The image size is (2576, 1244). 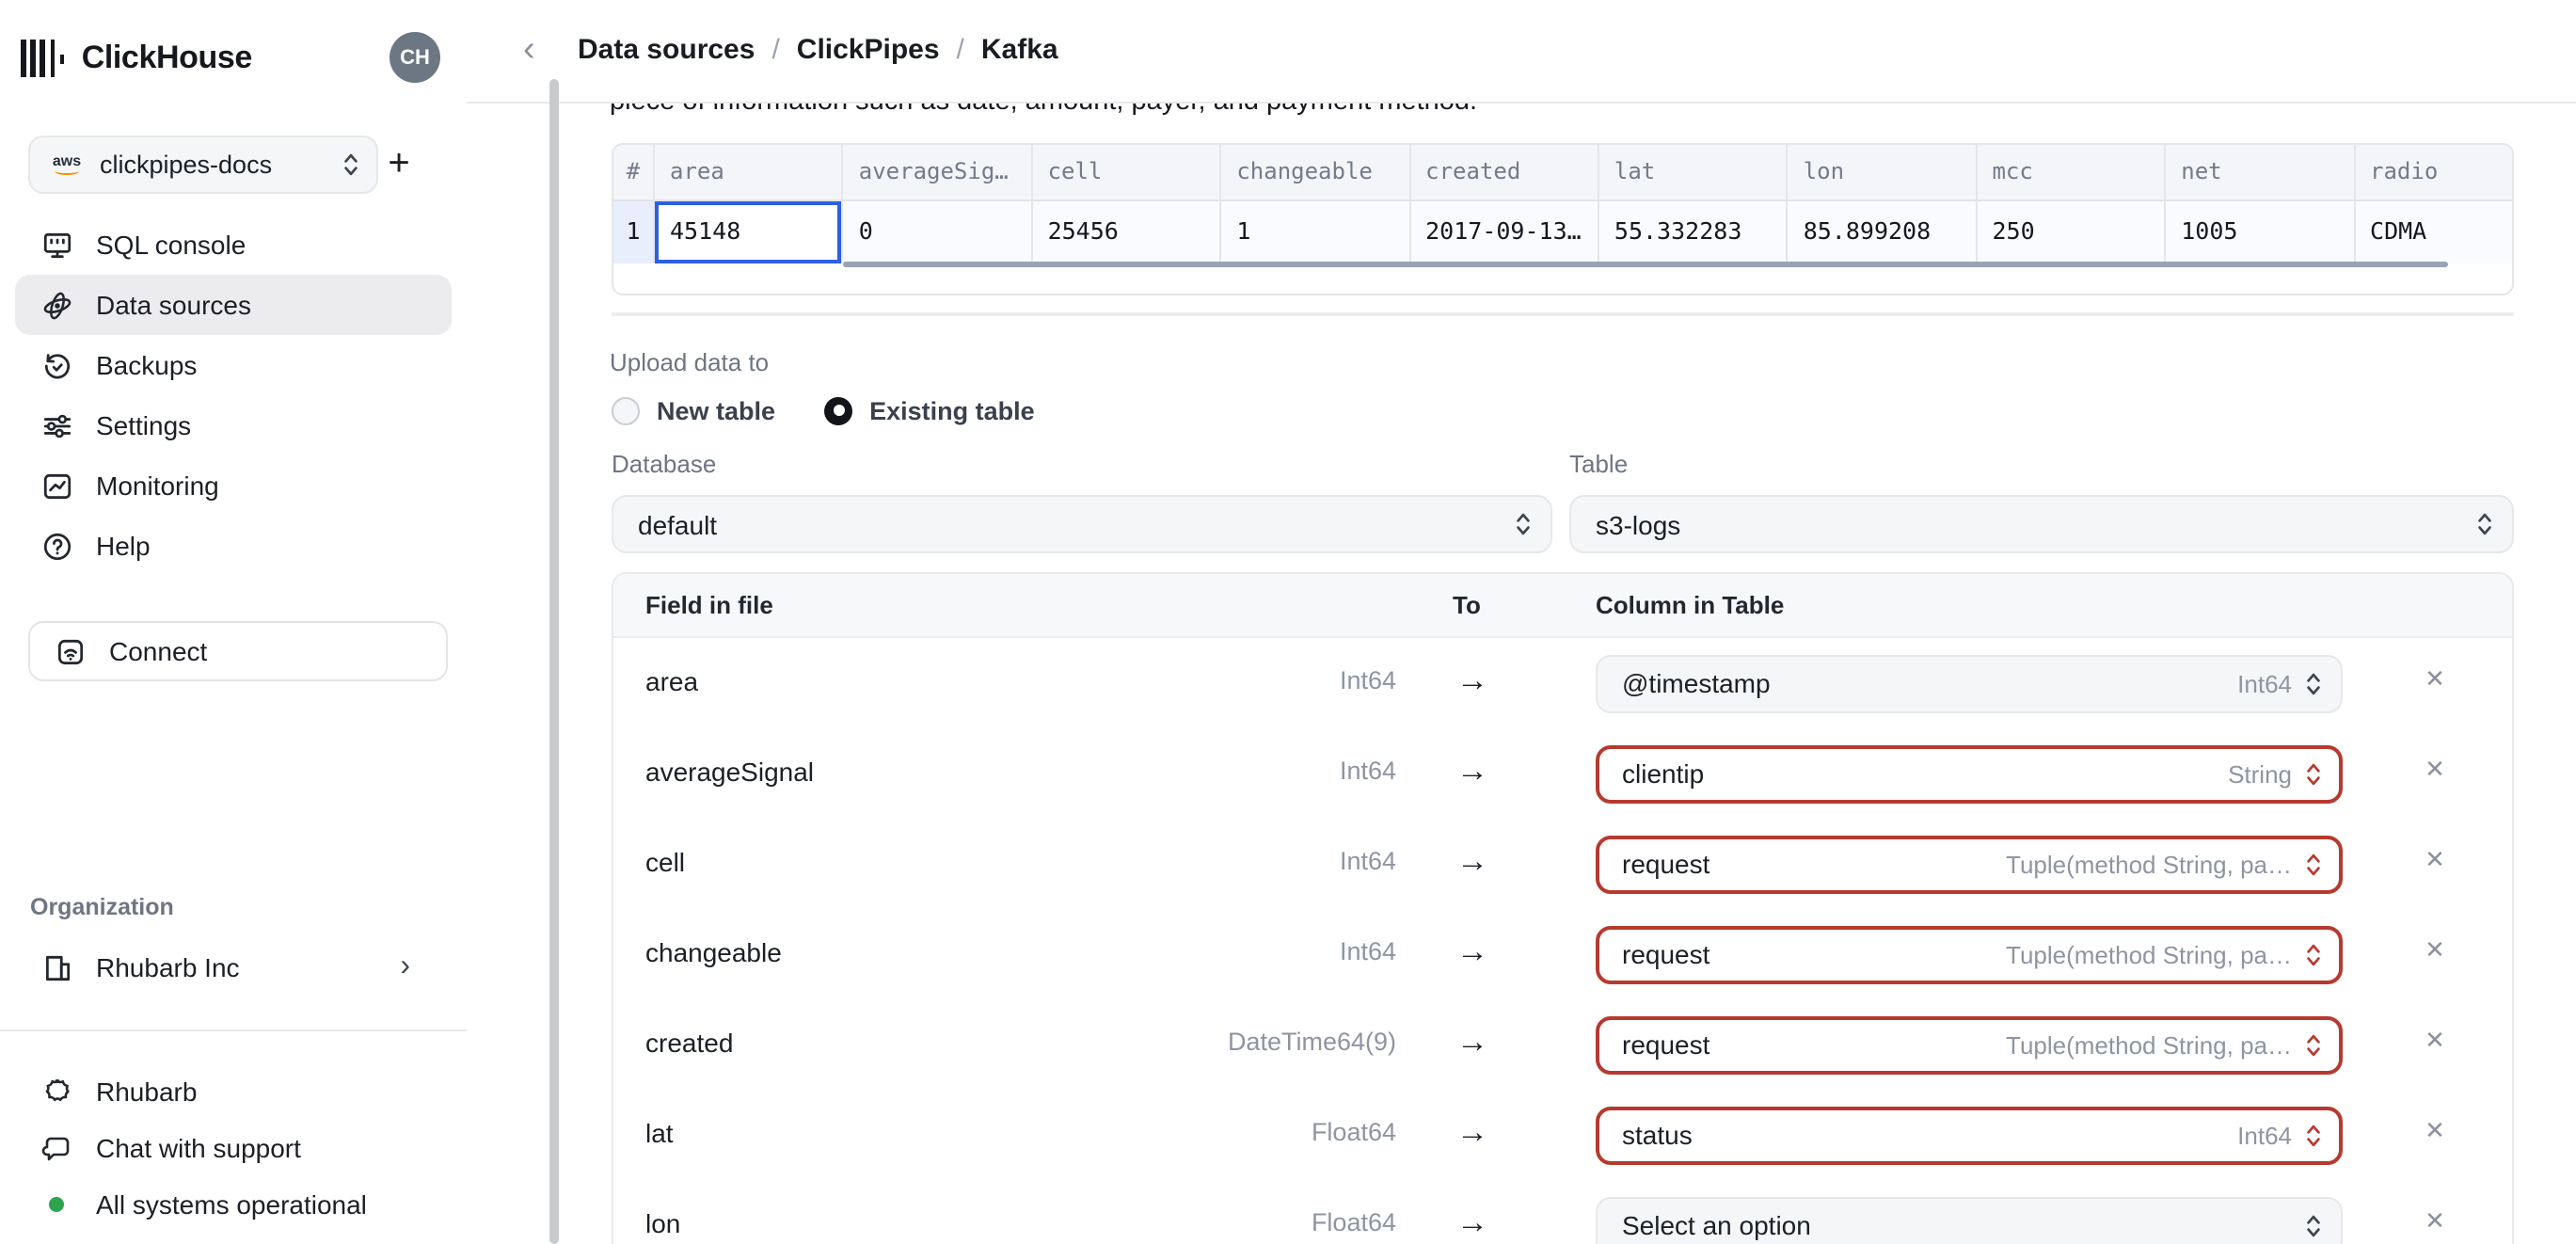 What do you see at coordinates (2433, 232) in the screenshot?
I see `table-cell: CDMA` at bounding box center [2433, 232].